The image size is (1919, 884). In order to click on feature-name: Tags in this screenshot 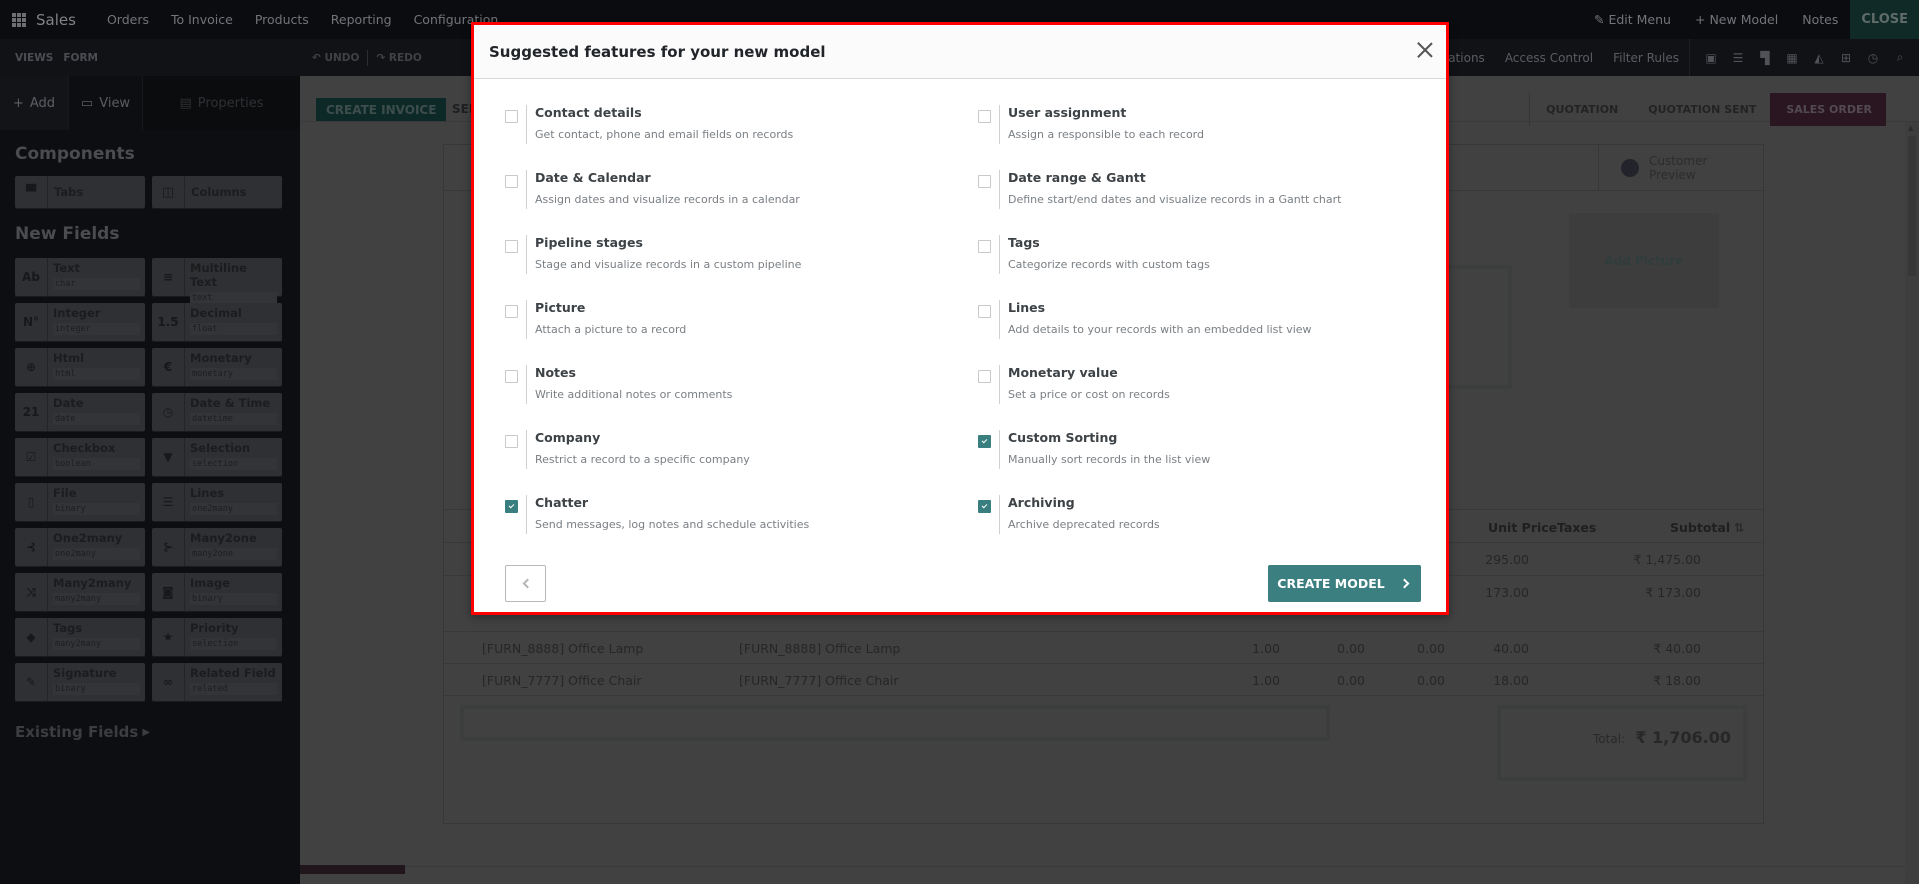, I will do `click(1109, 243)`.